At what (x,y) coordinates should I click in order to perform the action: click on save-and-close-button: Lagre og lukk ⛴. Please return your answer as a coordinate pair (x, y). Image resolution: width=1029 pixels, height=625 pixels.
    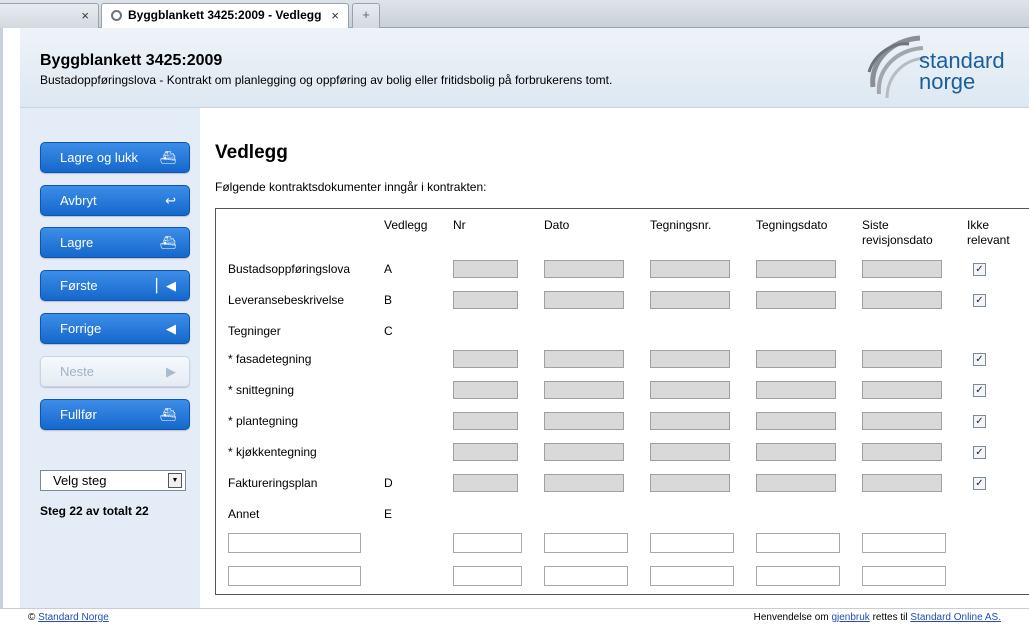
    Looking at the image, I should click on (115, 157).